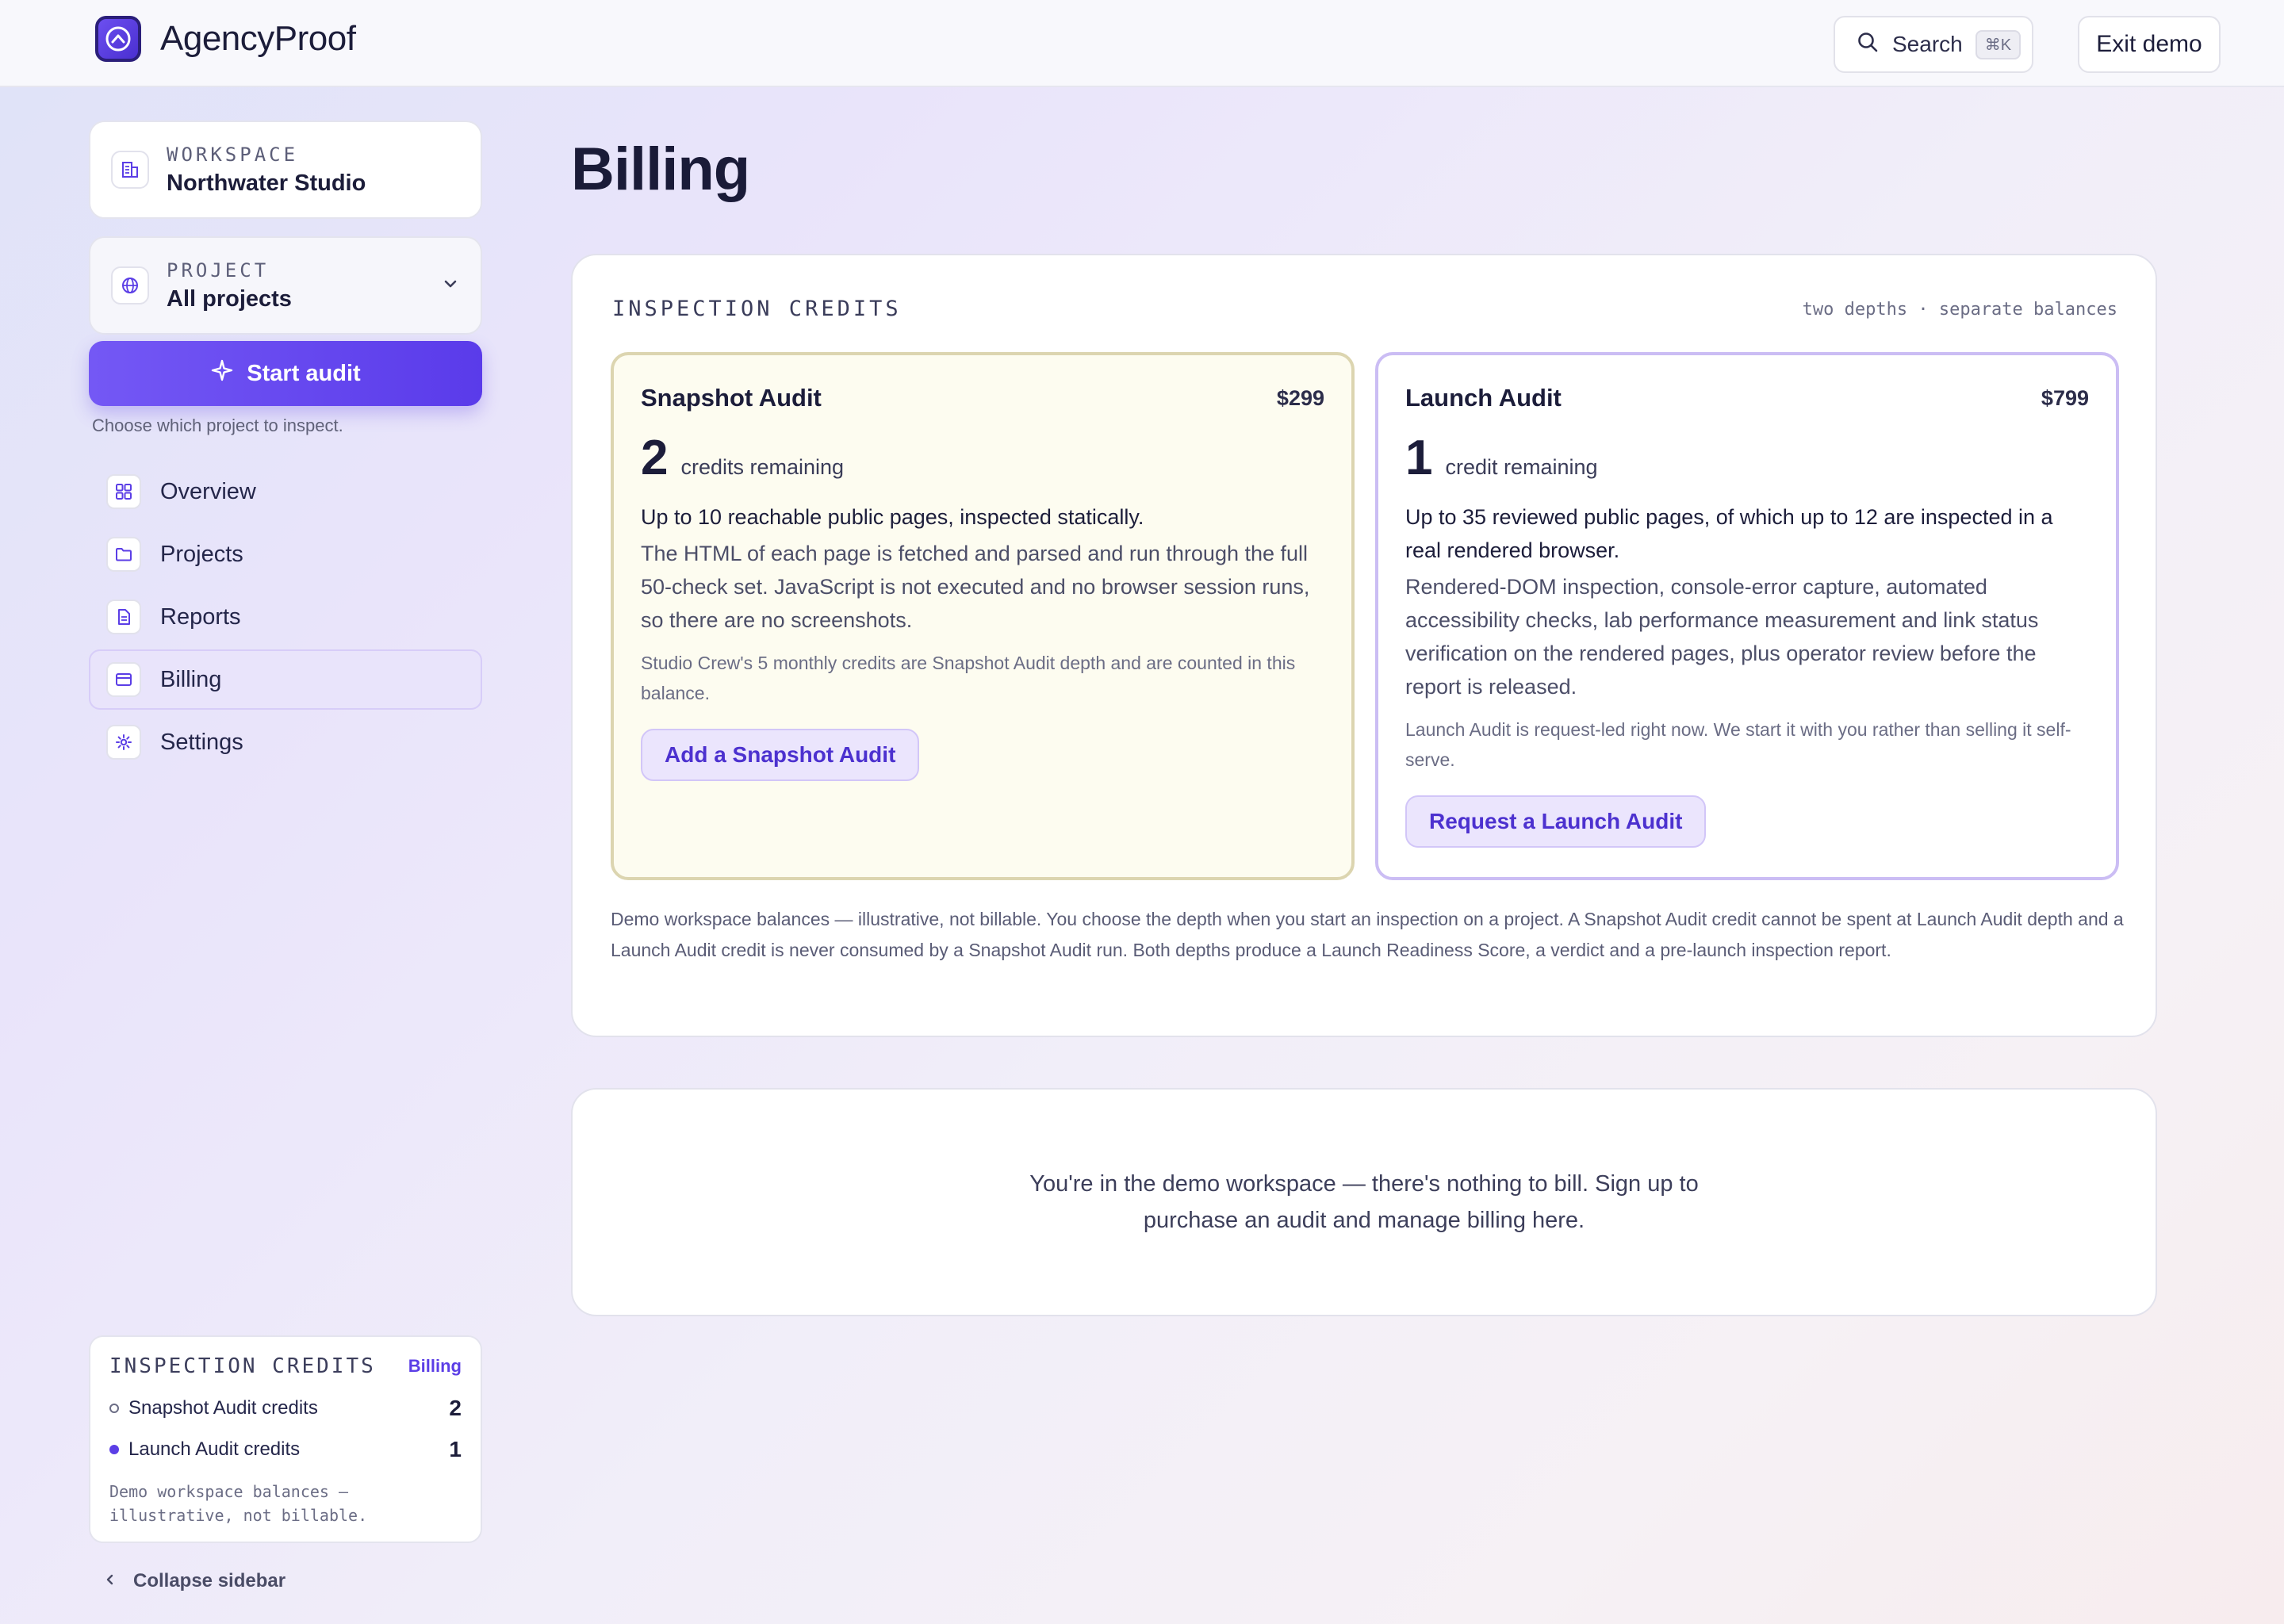  I want to click on search-shortcut: ⌘K, so click(1998, 44).